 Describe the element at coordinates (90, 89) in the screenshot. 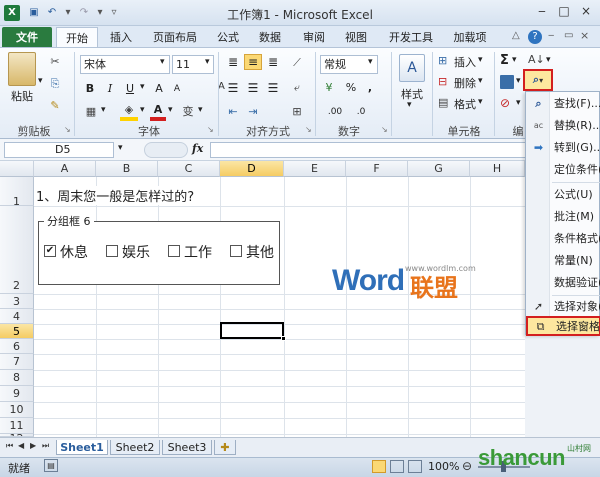

I see `bold-button: B` at that location.